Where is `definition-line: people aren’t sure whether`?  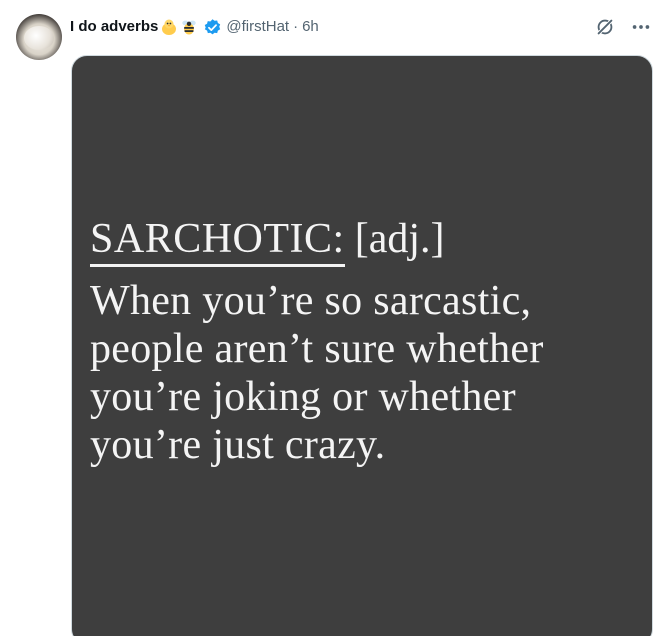
definition-line: people aren’t sure whether is located at coordinates (317, 349).